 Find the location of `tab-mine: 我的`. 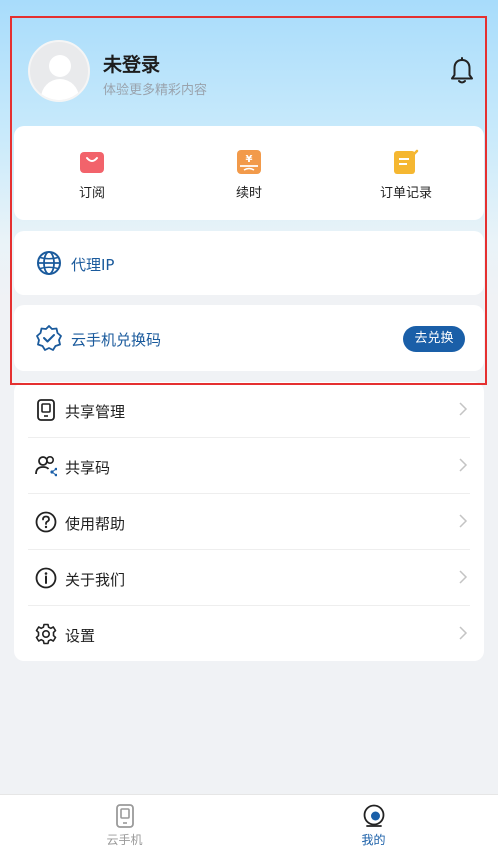

tab-mine: 我的 is located at coordinates (373, 824).